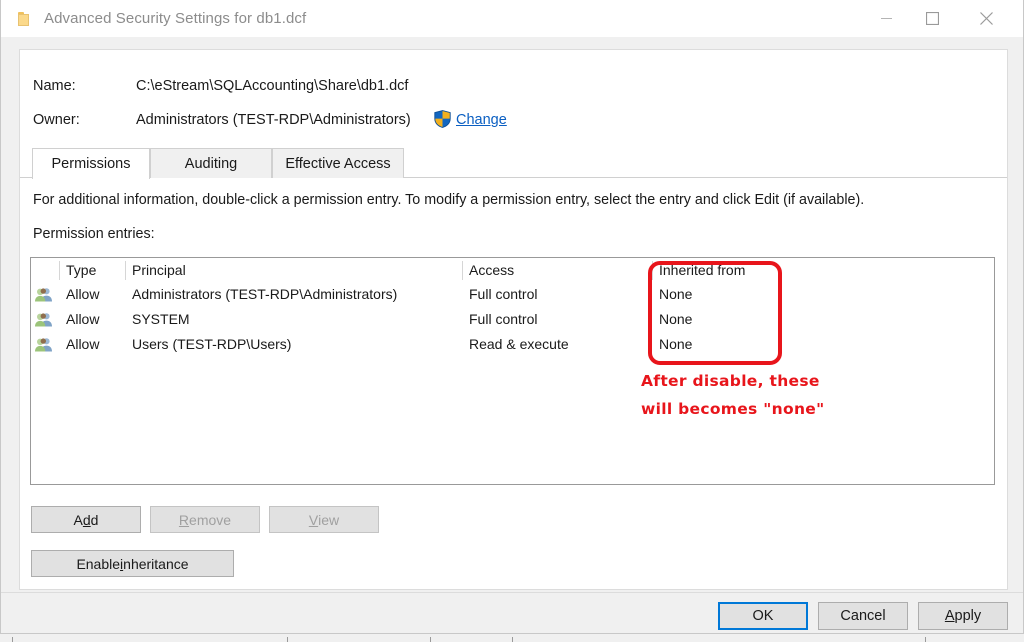  I want to click on close-icon, so click(986, 18).